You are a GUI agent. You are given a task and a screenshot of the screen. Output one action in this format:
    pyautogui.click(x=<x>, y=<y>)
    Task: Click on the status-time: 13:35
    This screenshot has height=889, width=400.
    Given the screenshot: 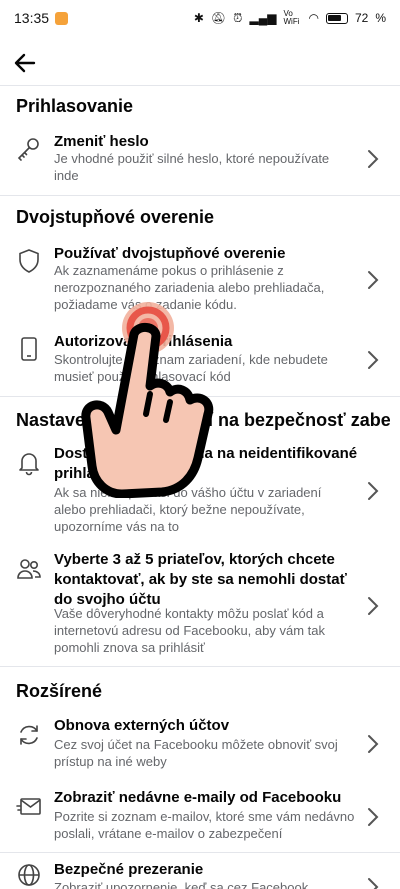 What is the action you would take?
    pyautogui.click(x=32, y=18)
    